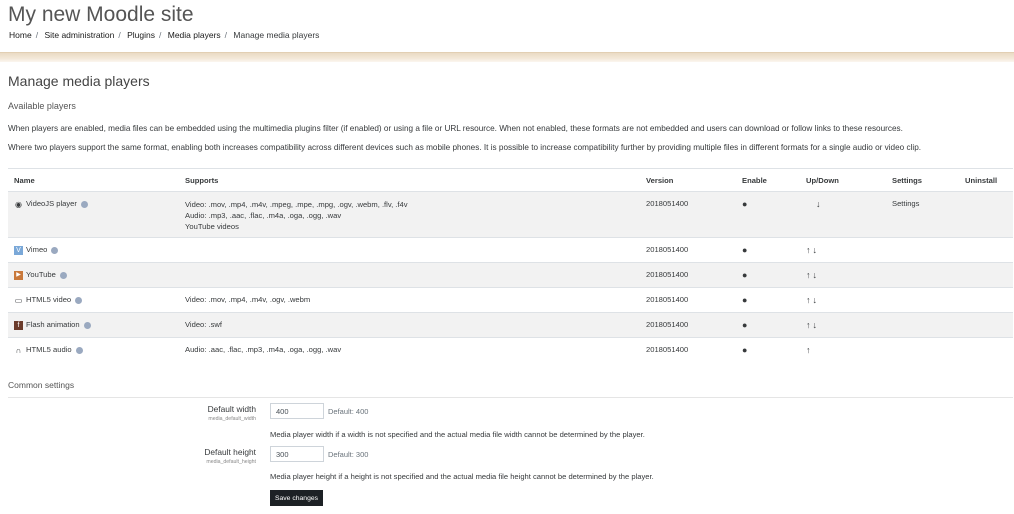 Image resolution: width=1014 pixels, height=514 pixels. I want to click on breadcrumb-home: Home, so click(20, 35).